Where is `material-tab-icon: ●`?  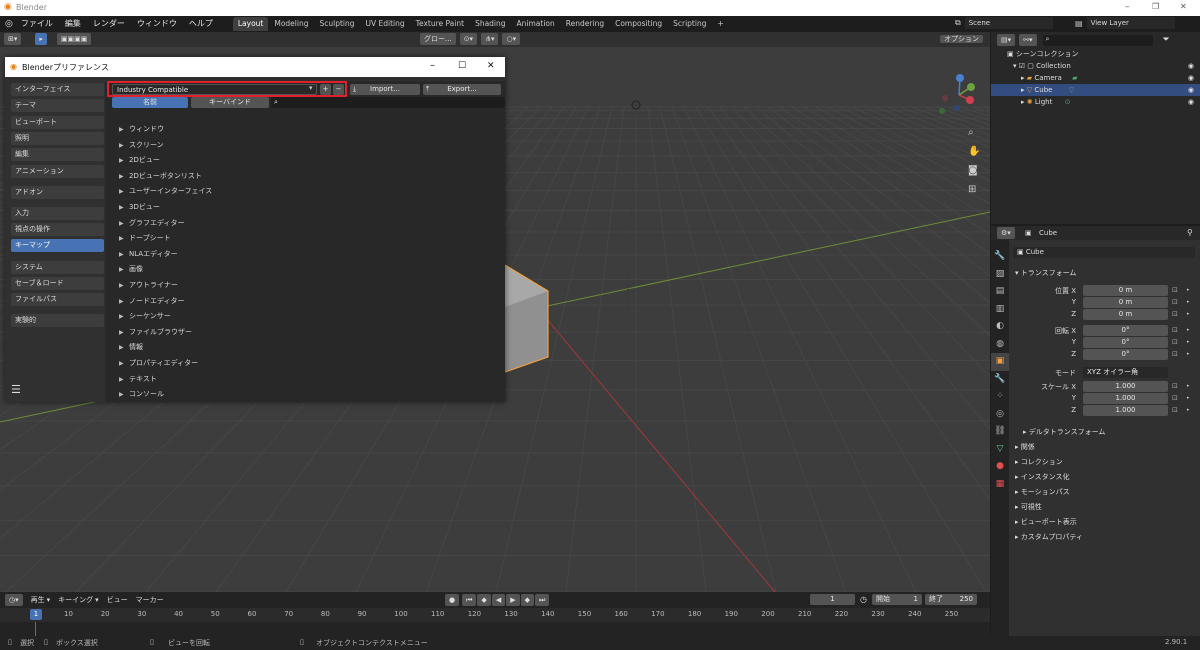 material-tab-icon: ● is located at coordinates (1000, 467).